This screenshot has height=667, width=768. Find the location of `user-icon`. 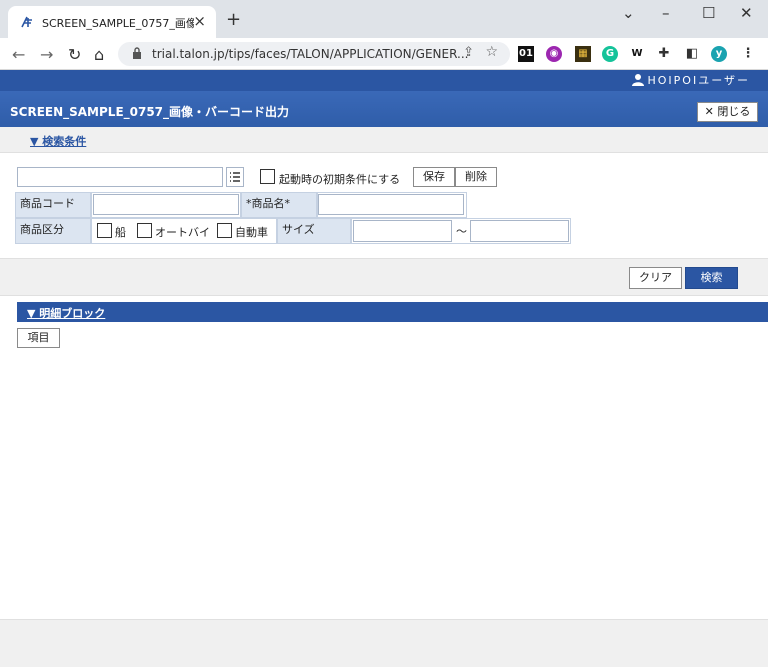

user-icon is located at coordinates (637, 80).